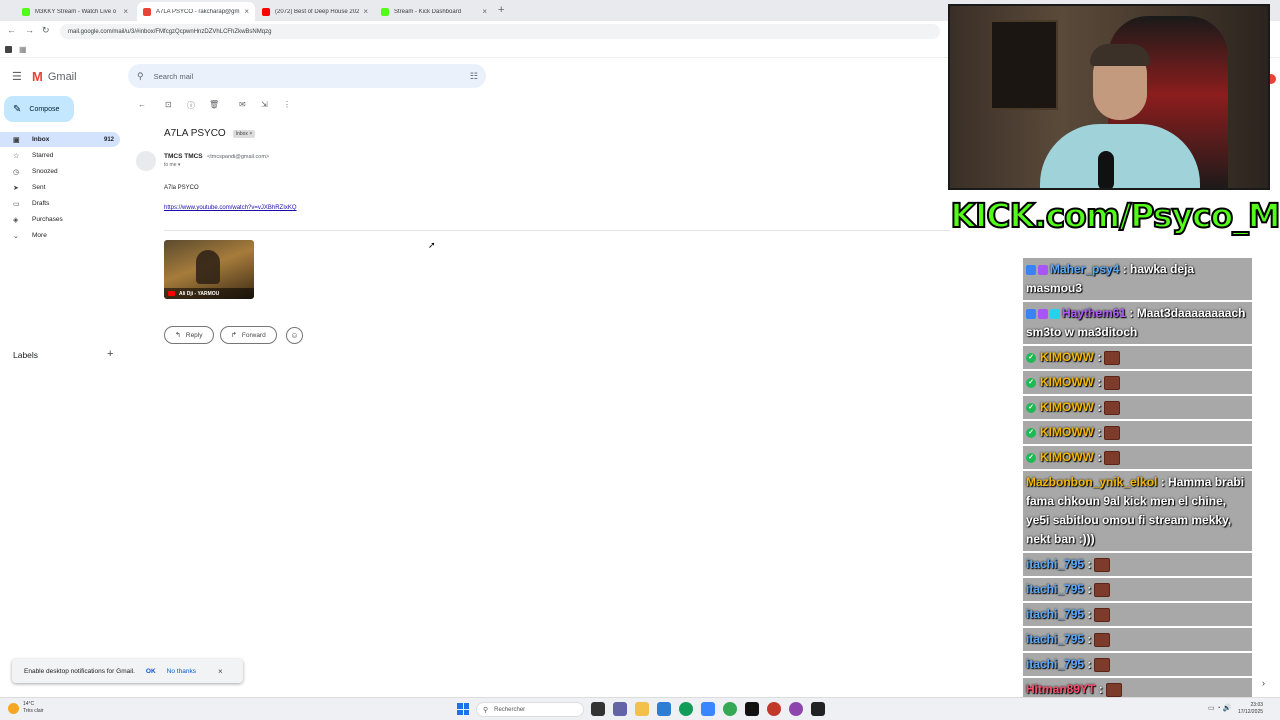 This screenshot has width=1280, height=720. I want to click on back-icon: ←, so click(142, 104).